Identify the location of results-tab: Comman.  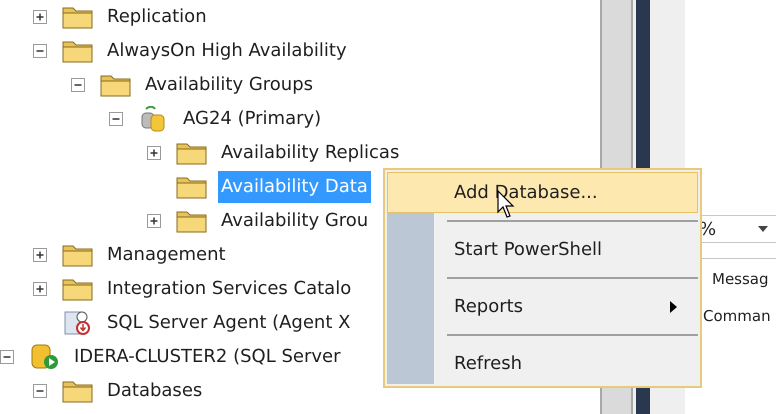
(737, 315).